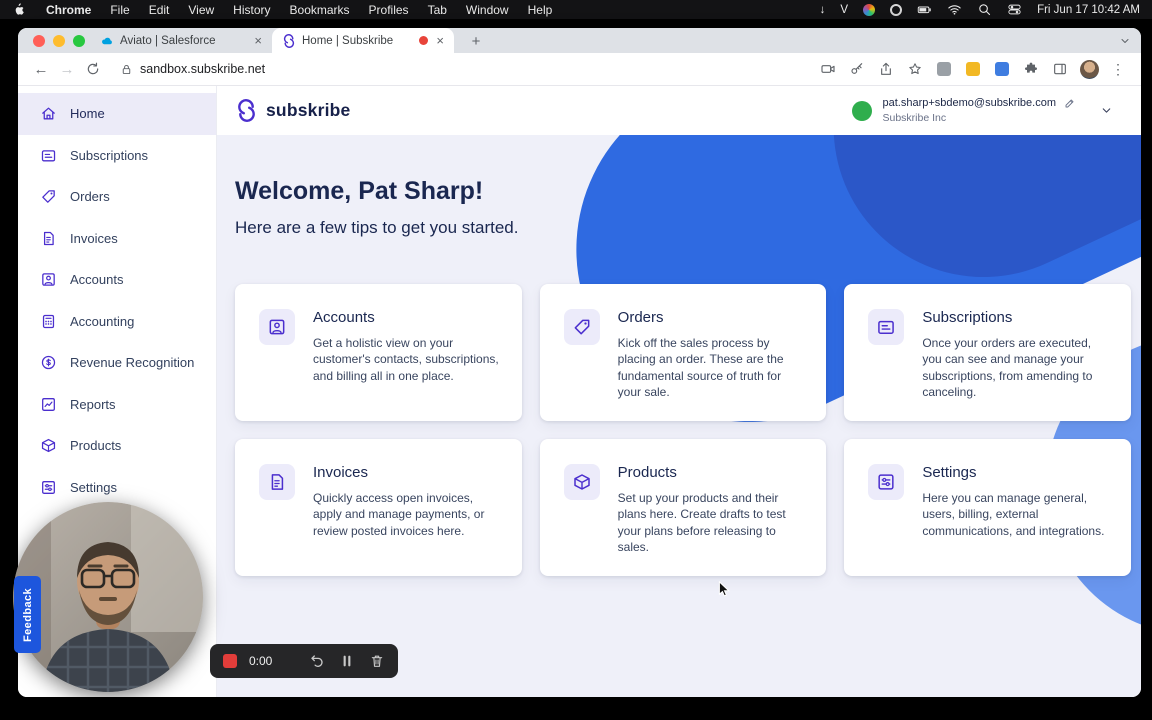  What do you see at coordinates (102, 321) in the screenshot?
I see `sidebar-item-label: Accounting` at bounding box center [102, 321].